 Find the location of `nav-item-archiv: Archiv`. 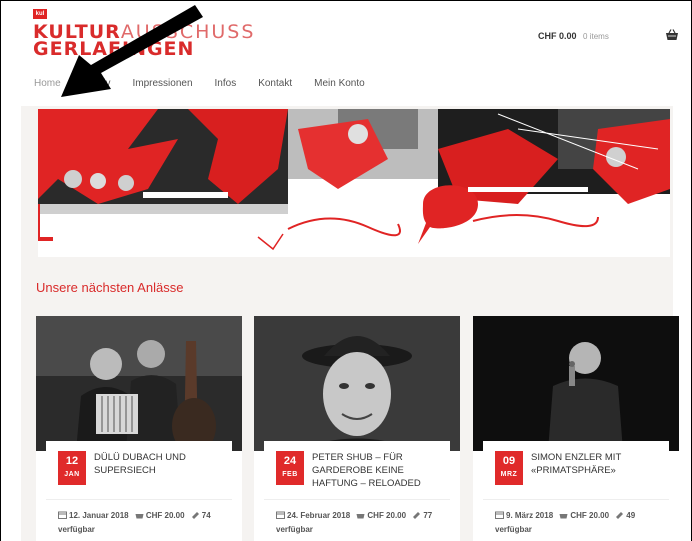

nav-item-archiv: Archiv is located at coordinates (97, 83).